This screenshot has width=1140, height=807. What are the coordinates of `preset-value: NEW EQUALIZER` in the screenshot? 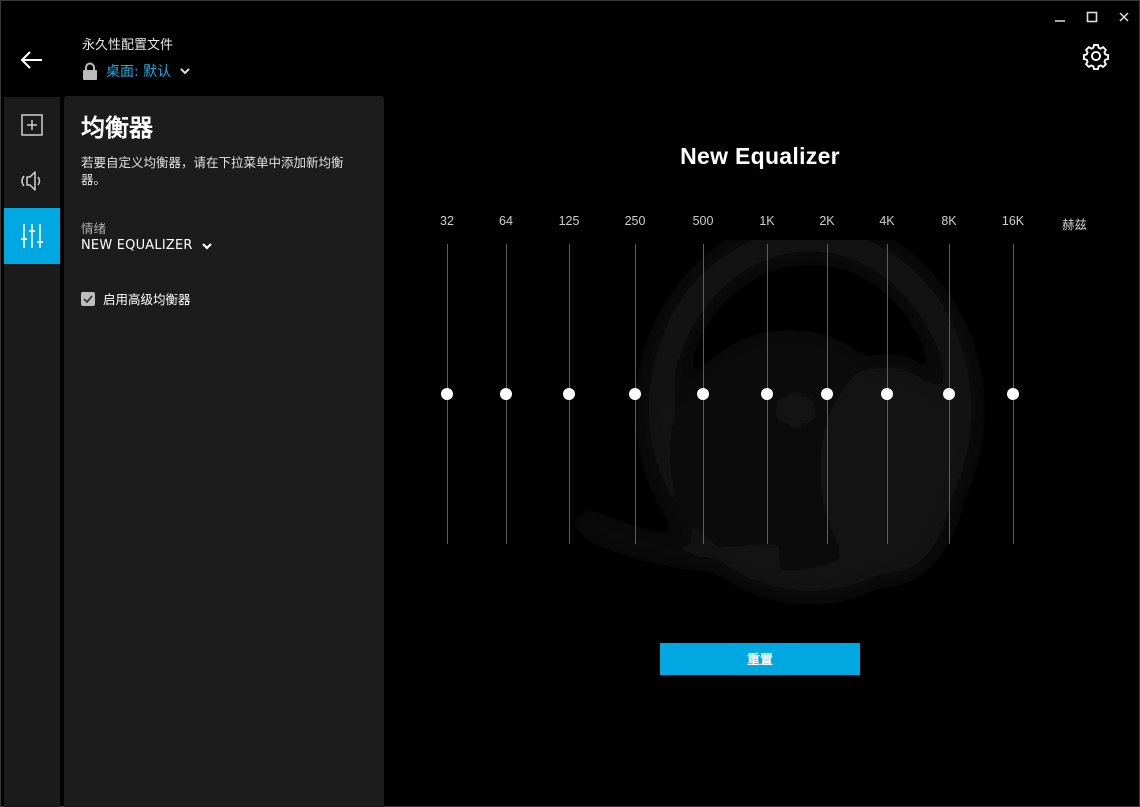 It's located at (137, 245).